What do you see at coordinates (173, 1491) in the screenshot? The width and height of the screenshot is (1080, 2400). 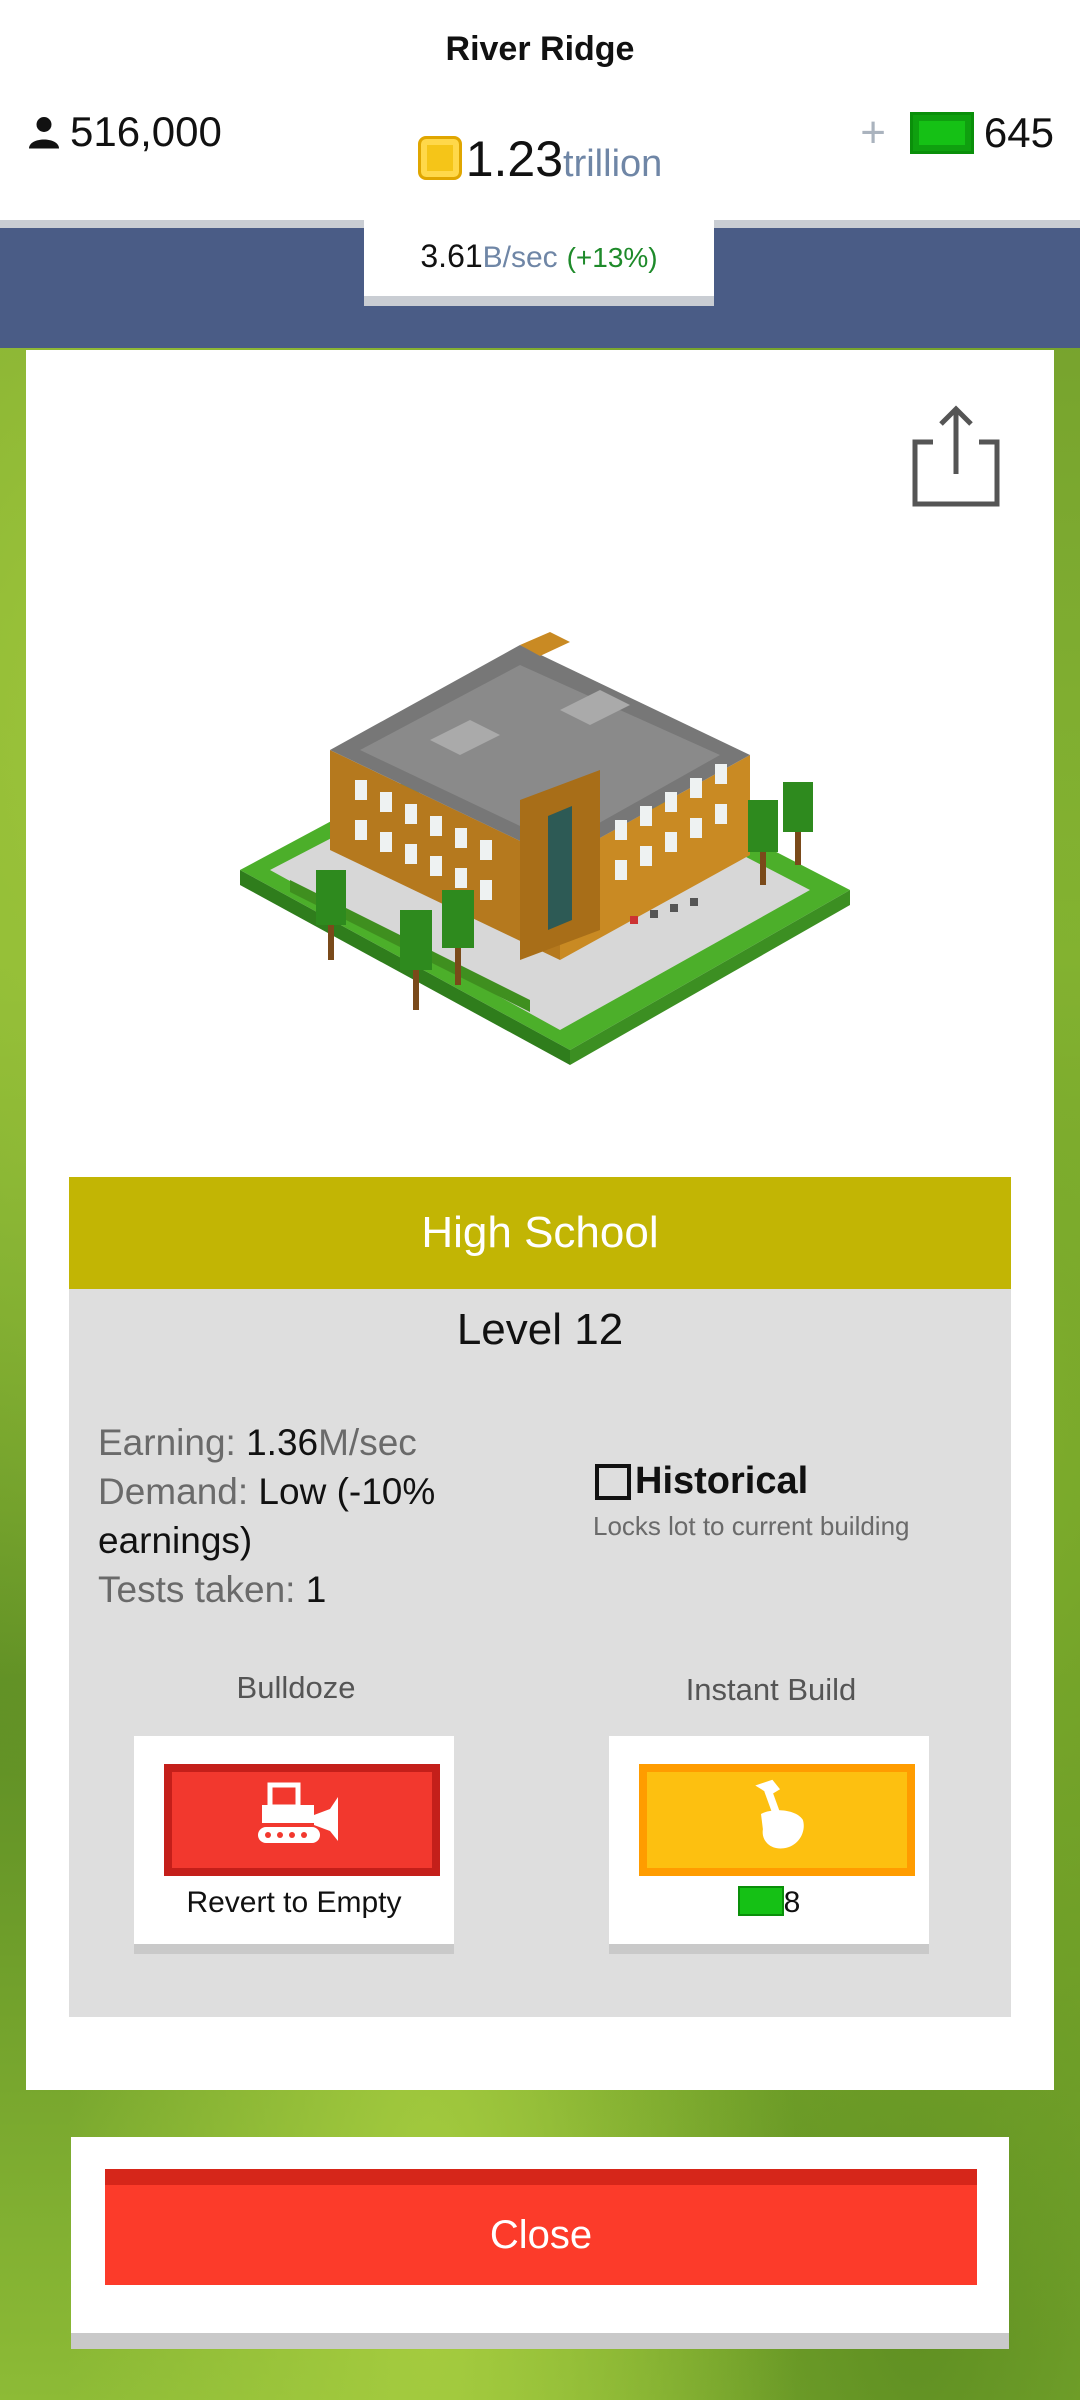 I see `demand-label: Demand:` at bounding box center [173, 1491].